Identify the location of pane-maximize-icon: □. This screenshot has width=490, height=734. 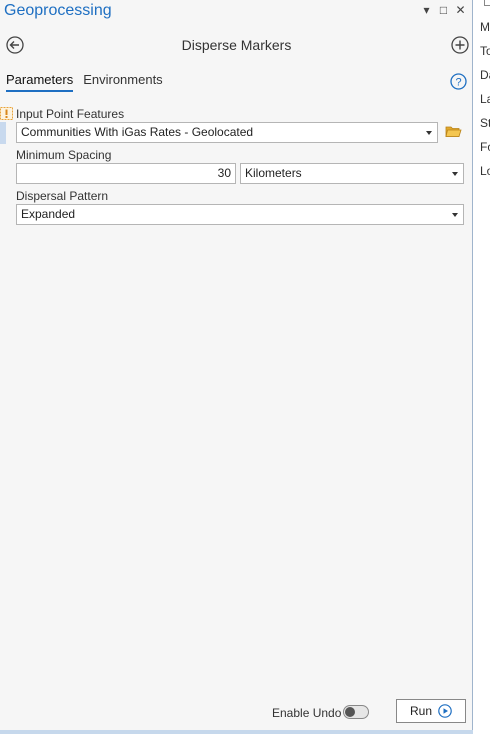
(443, 10).